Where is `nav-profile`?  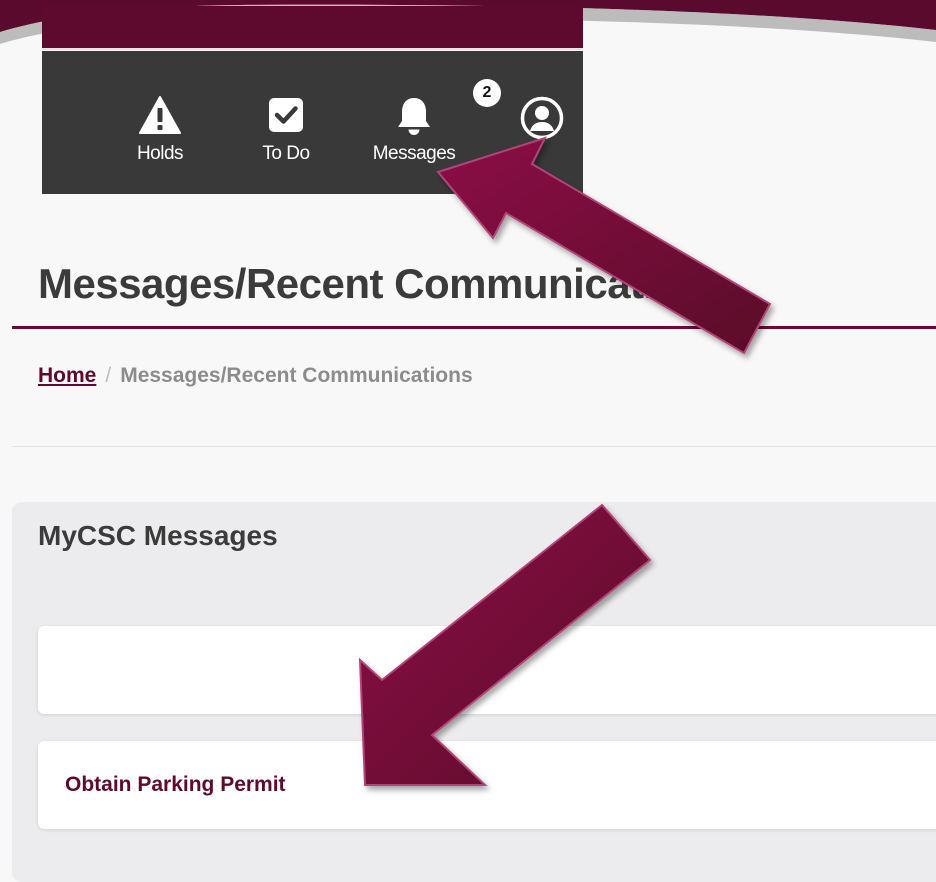 nav-profile is located at coordinates (542, 140).